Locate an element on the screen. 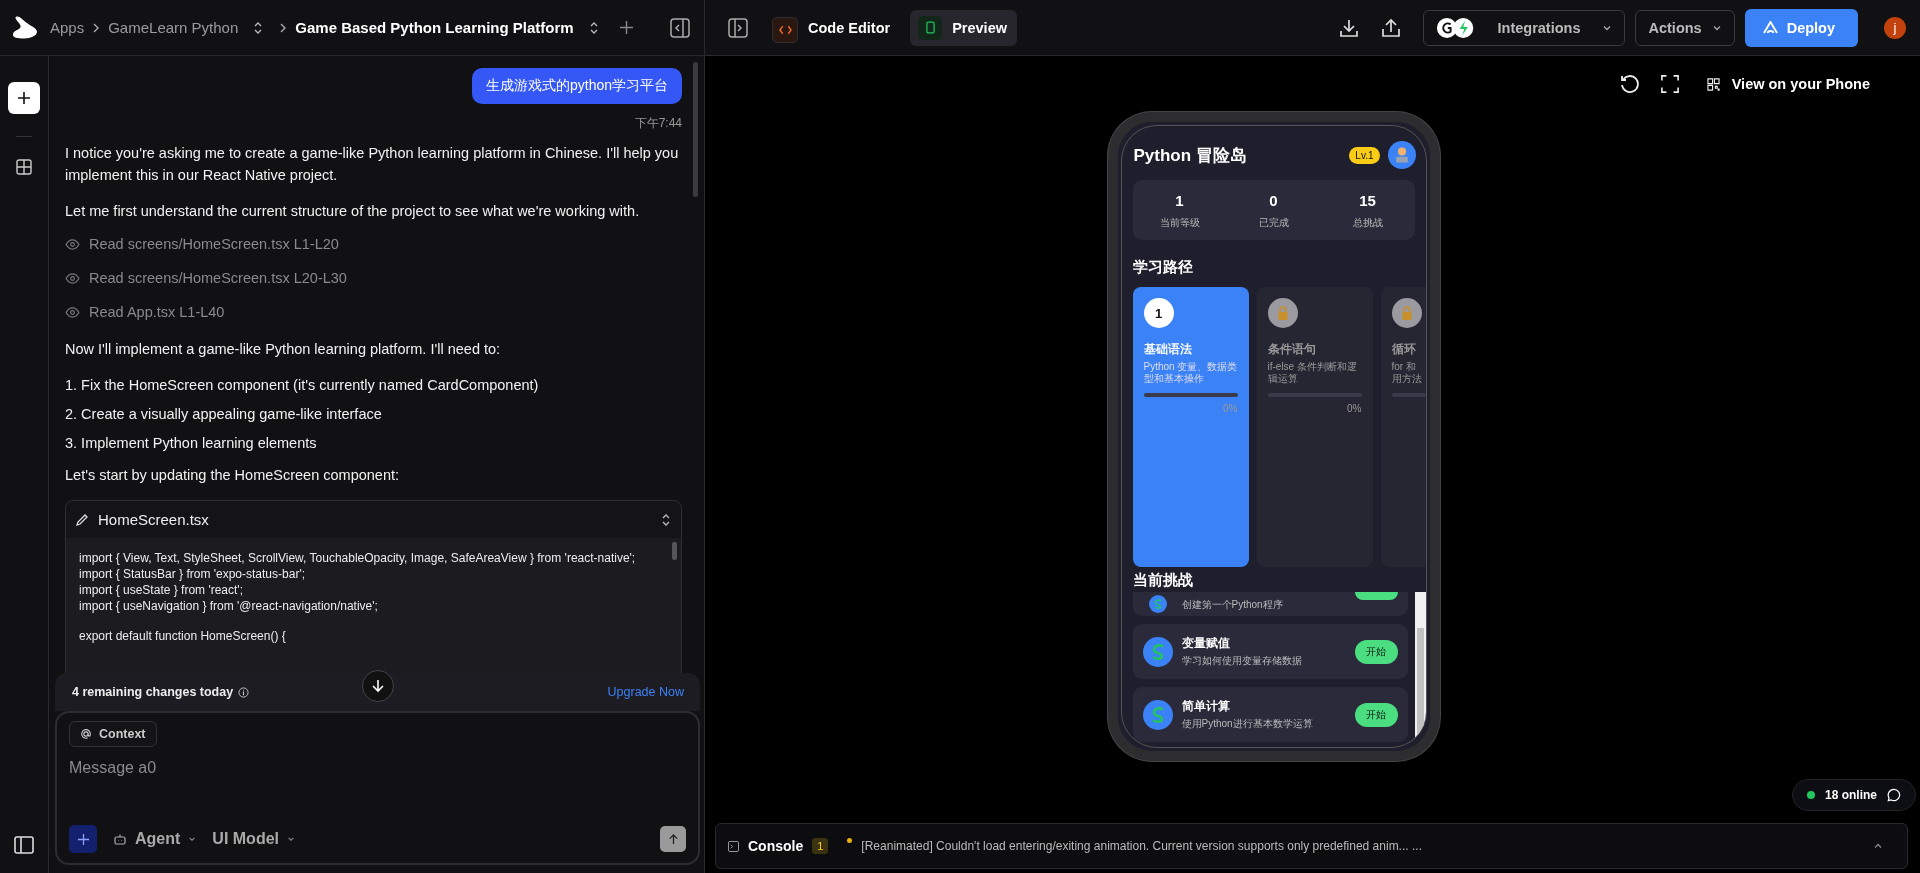 This screenshot has height=873, width=1920. assistant-paragraph: Now I'll implement a game-like Python learning platform. I'll need to: is located at coordinates (283, 349).